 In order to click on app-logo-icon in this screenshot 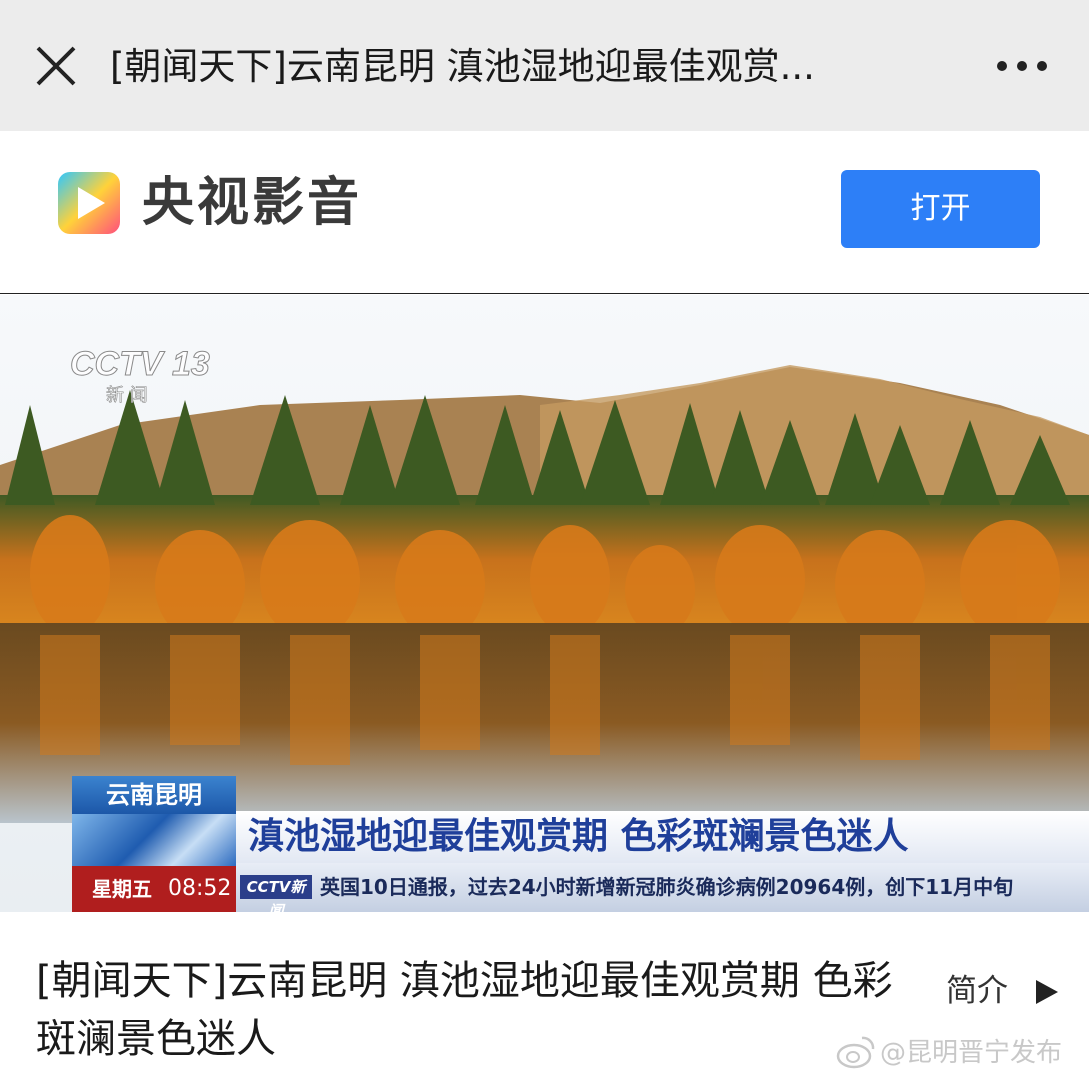, I will do `click(89, 203)`.